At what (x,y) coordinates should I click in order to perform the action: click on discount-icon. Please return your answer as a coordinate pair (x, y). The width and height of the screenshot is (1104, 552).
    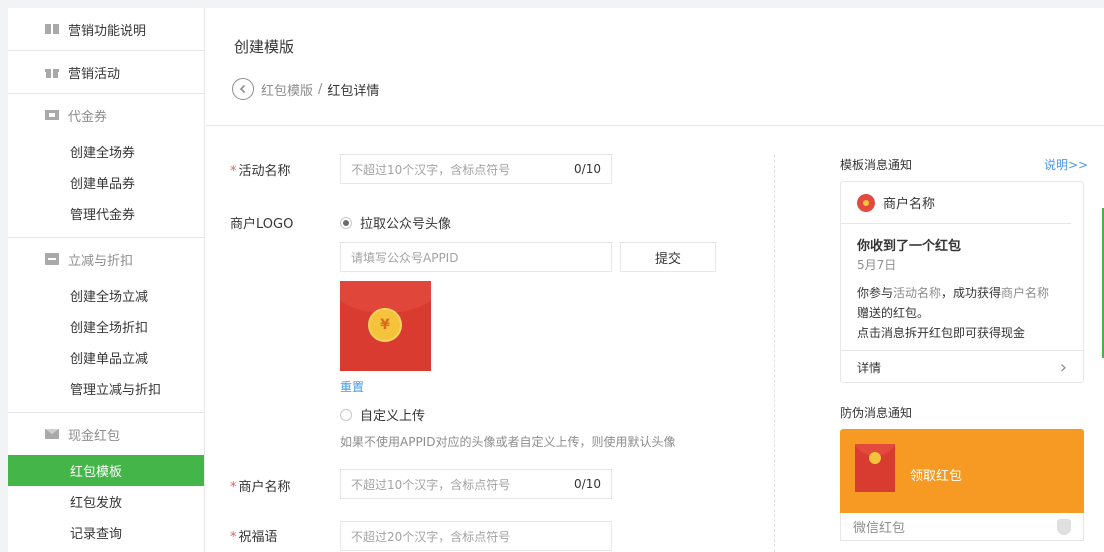
    Looking at the image, I should click on (52, 259).